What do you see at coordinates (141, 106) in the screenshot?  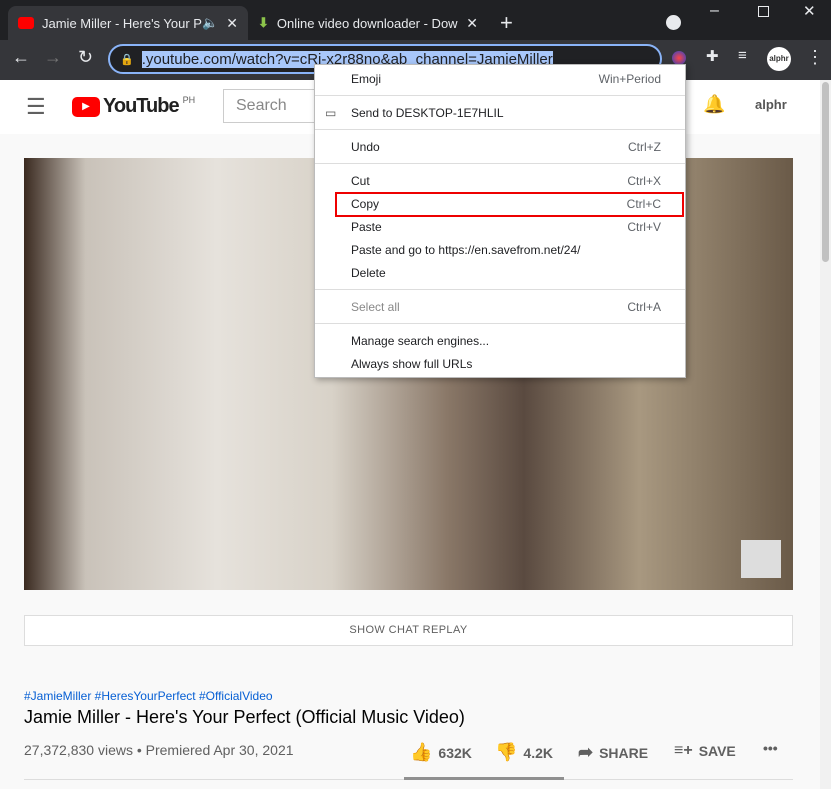 I see `logo-text: YouTube` at bounding box center [141, 106].